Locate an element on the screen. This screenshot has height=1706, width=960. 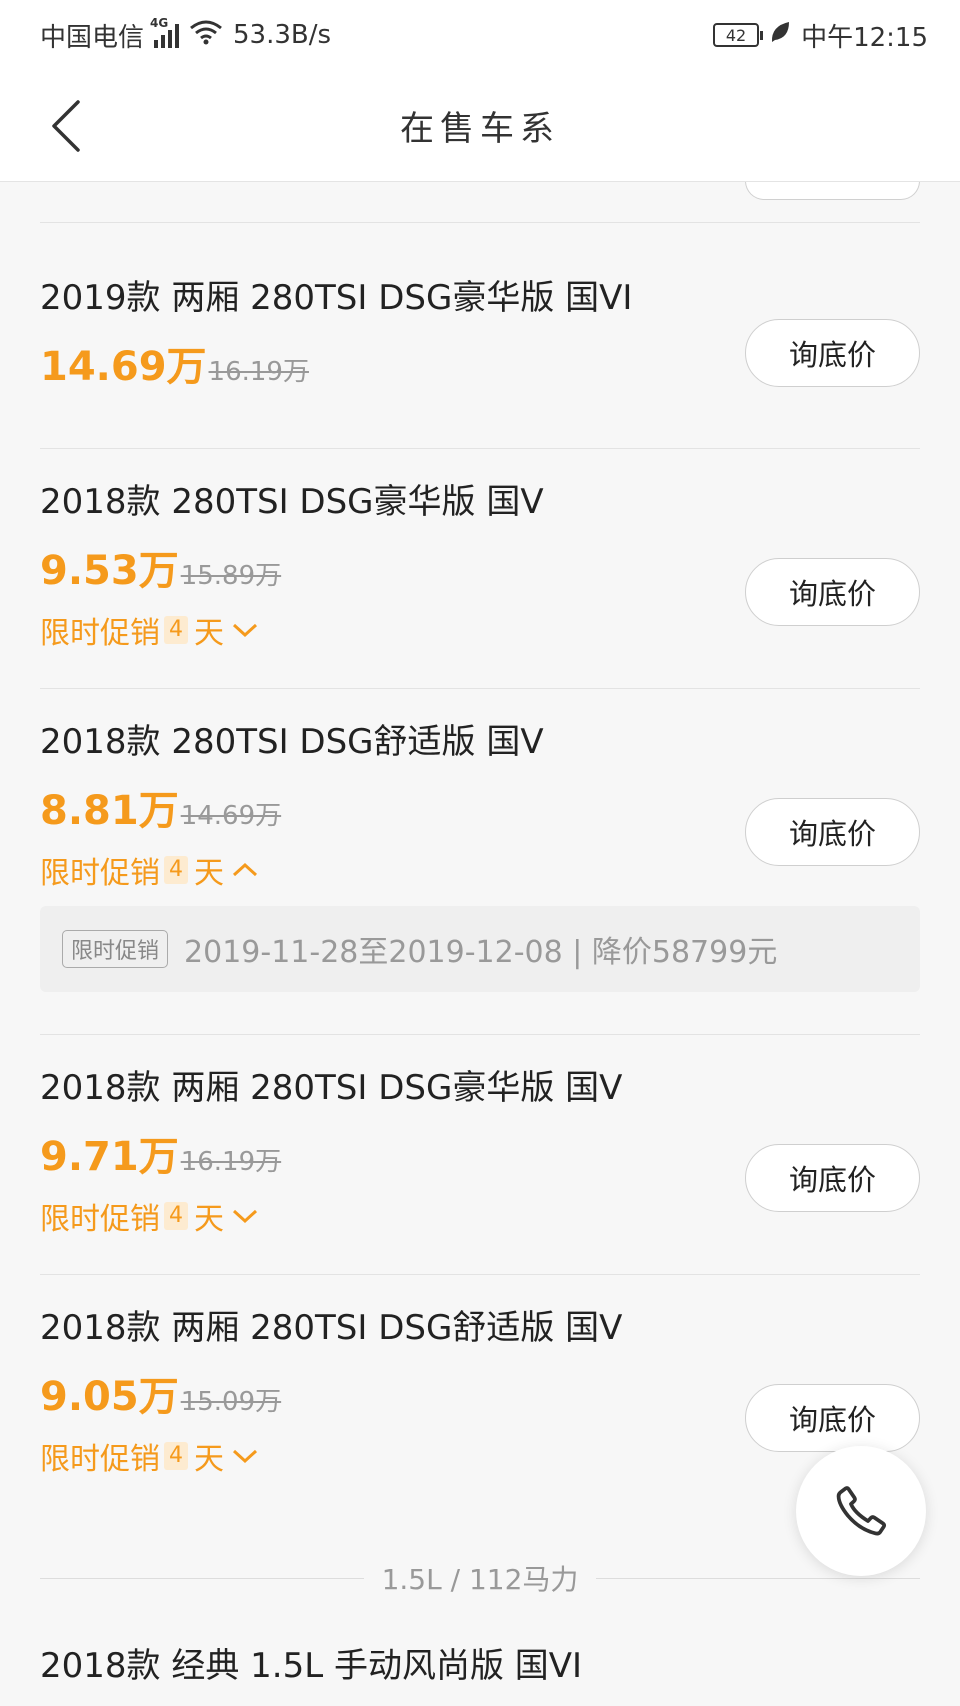
car-original-price: 15.09万 is located at coordinates (231, 1402).